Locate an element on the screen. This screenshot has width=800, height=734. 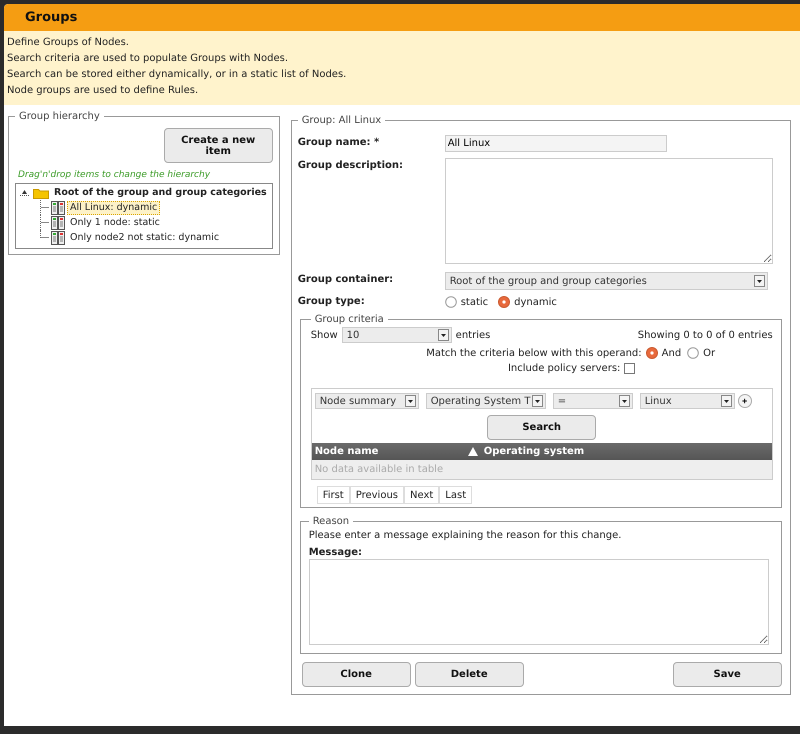
message-field is located at coordinates (538, 602).